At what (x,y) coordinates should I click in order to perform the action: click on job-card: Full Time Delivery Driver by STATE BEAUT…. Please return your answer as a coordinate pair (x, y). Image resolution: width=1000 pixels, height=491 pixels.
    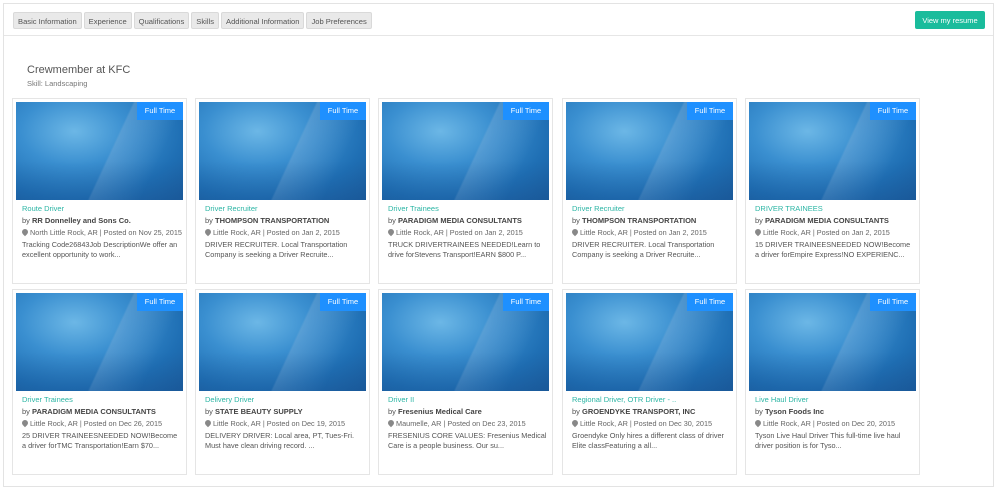
    Looking at the image, I should click on (282, 382).